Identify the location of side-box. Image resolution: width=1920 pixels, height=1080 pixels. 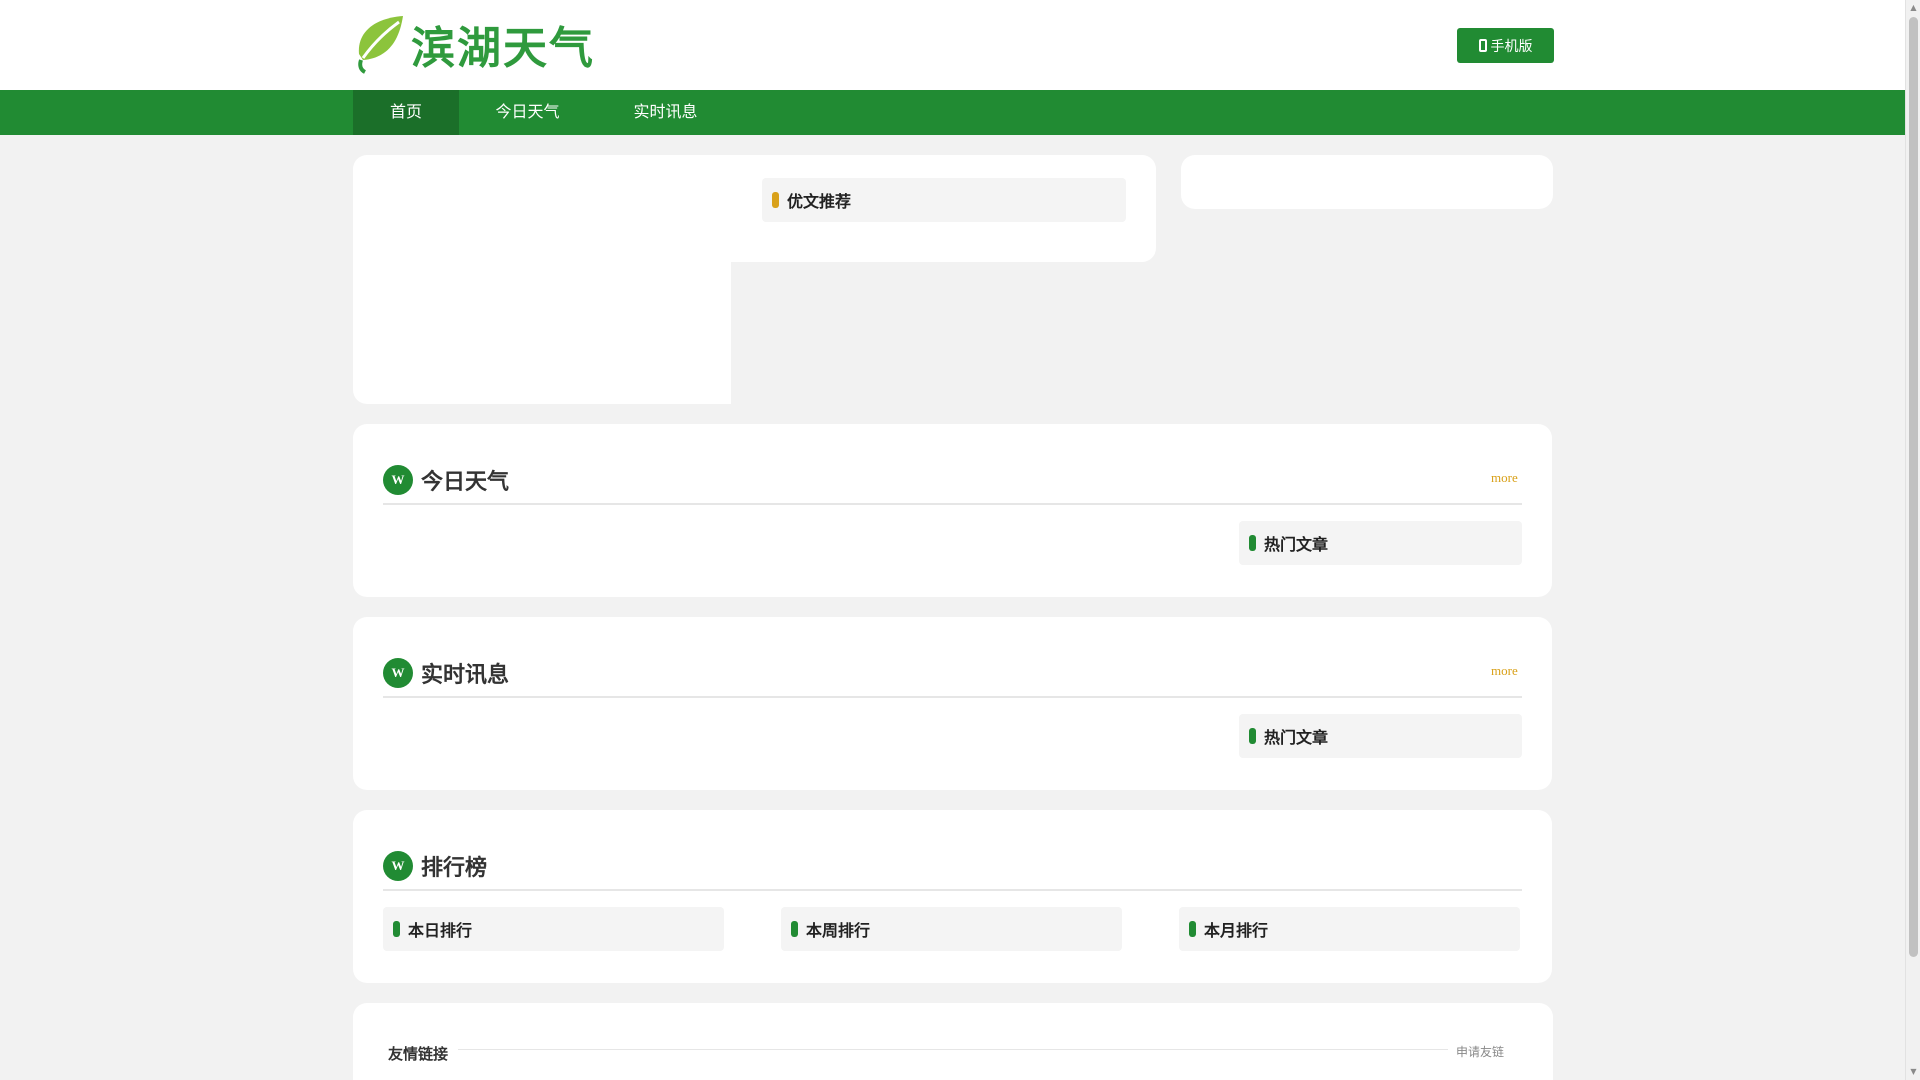
(1367, 182).